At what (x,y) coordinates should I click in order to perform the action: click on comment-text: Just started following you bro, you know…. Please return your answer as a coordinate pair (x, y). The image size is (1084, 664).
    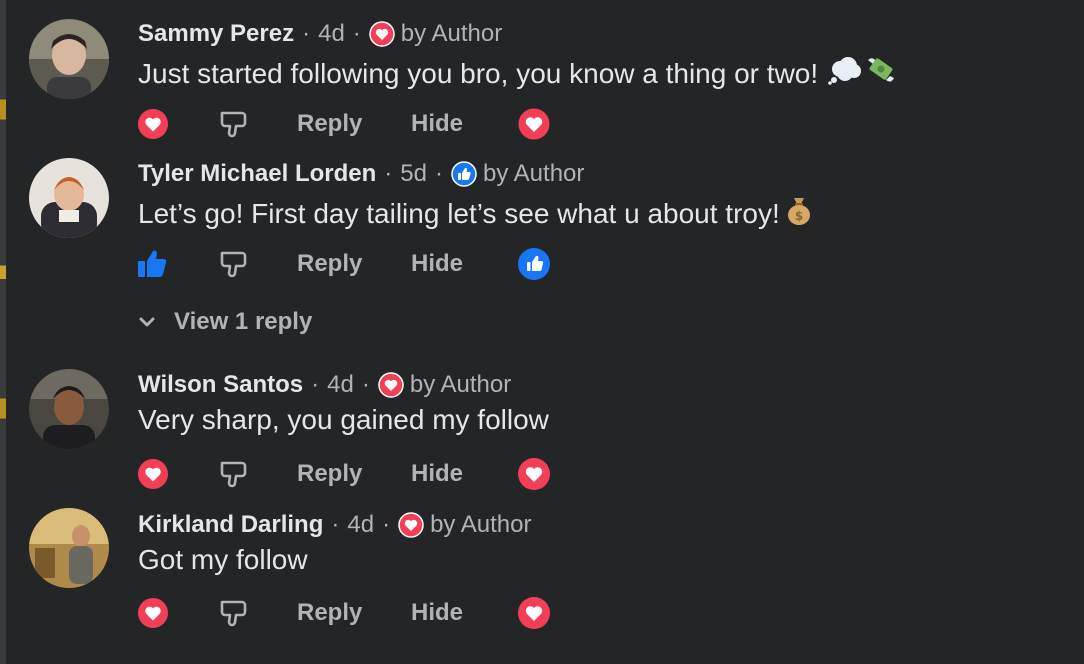
    Looking at the image, I should click on (518, 73).